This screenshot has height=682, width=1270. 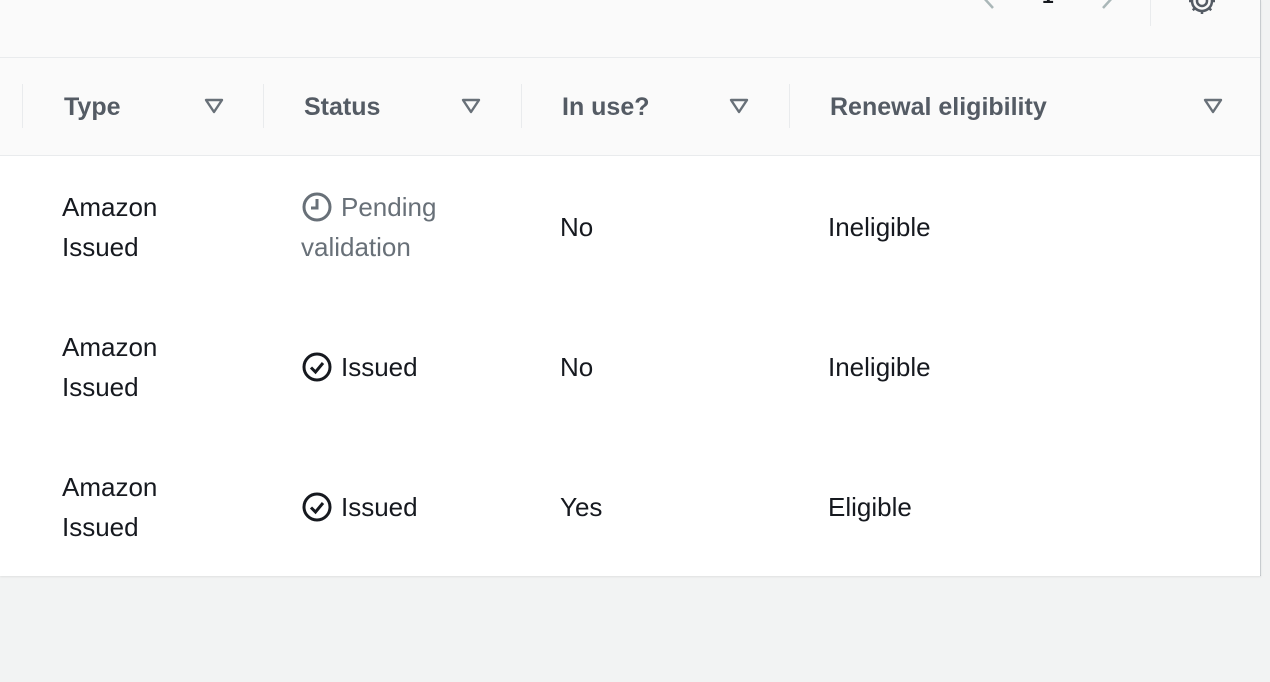 I want to click on chevron-right-icon, so click(x=1107, y=5).